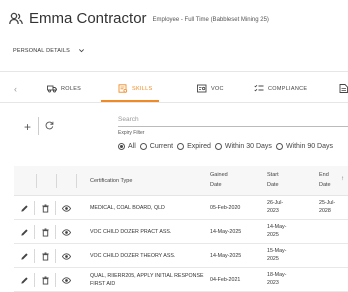 This screenshot has width=348, height=292. What do you see at coordinates (210, 93) in the screenshot?
I see `tab-voc: VOC` at bounding box center [210, 93].